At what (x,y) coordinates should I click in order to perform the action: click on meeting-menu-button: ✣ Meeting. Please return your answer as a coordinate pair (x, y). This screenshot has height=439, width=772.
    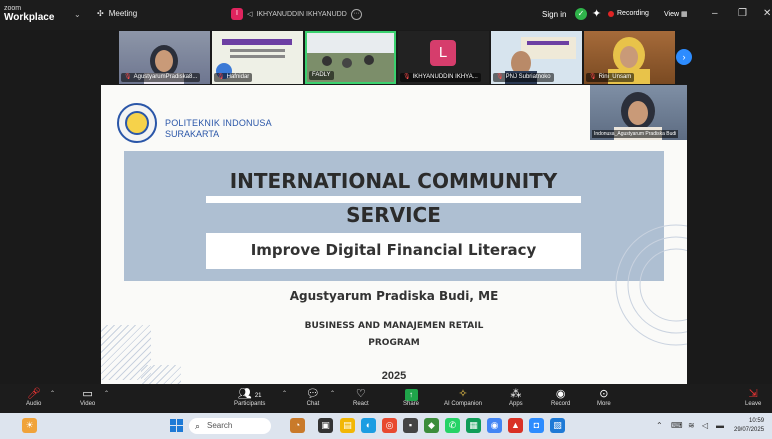
    Looking at the image, I should click on (117, 13).